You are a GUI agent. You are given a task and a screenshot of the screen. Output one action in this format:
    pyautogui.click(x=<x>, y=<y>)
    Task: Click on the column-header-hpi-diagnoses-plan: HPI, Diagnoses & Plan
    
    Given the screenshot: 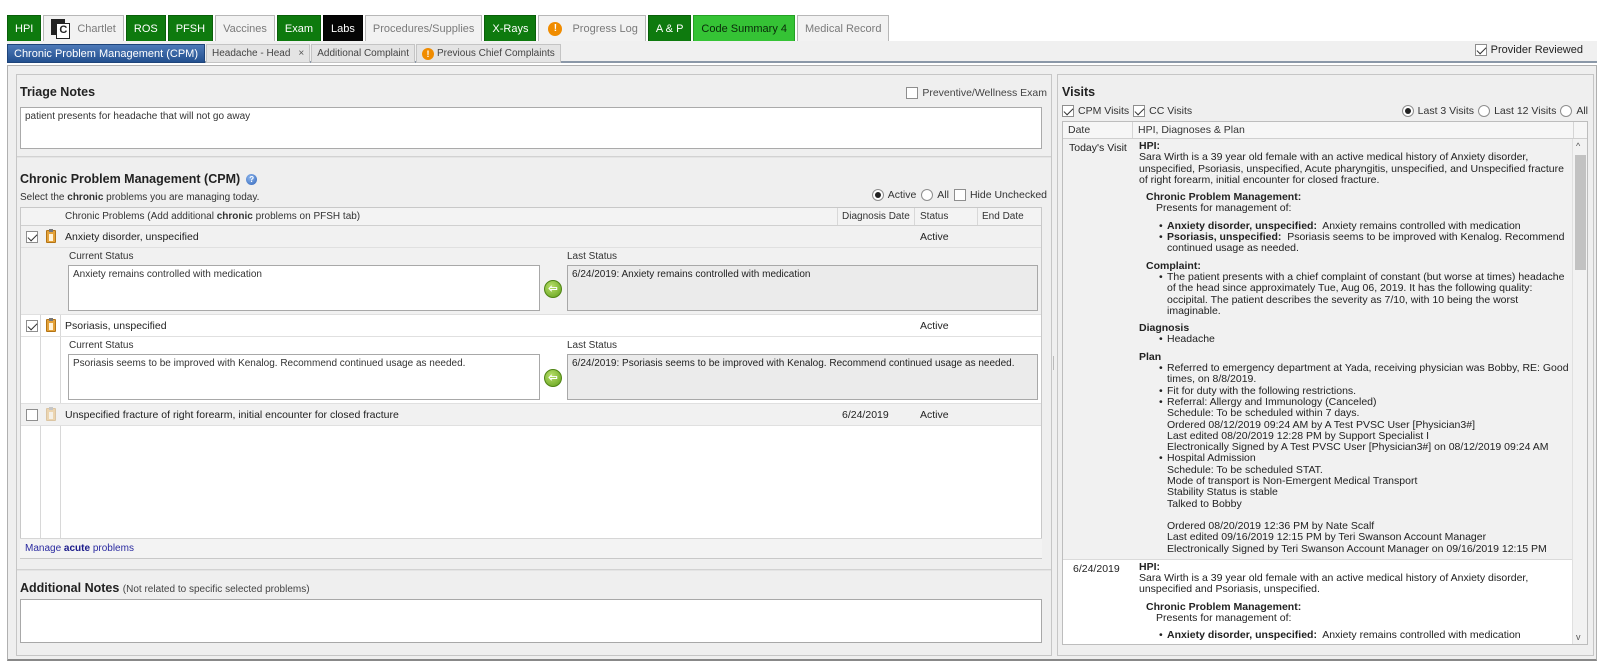 What is the action you would take?
    pyautogui.click(x=1191, y=130)
    